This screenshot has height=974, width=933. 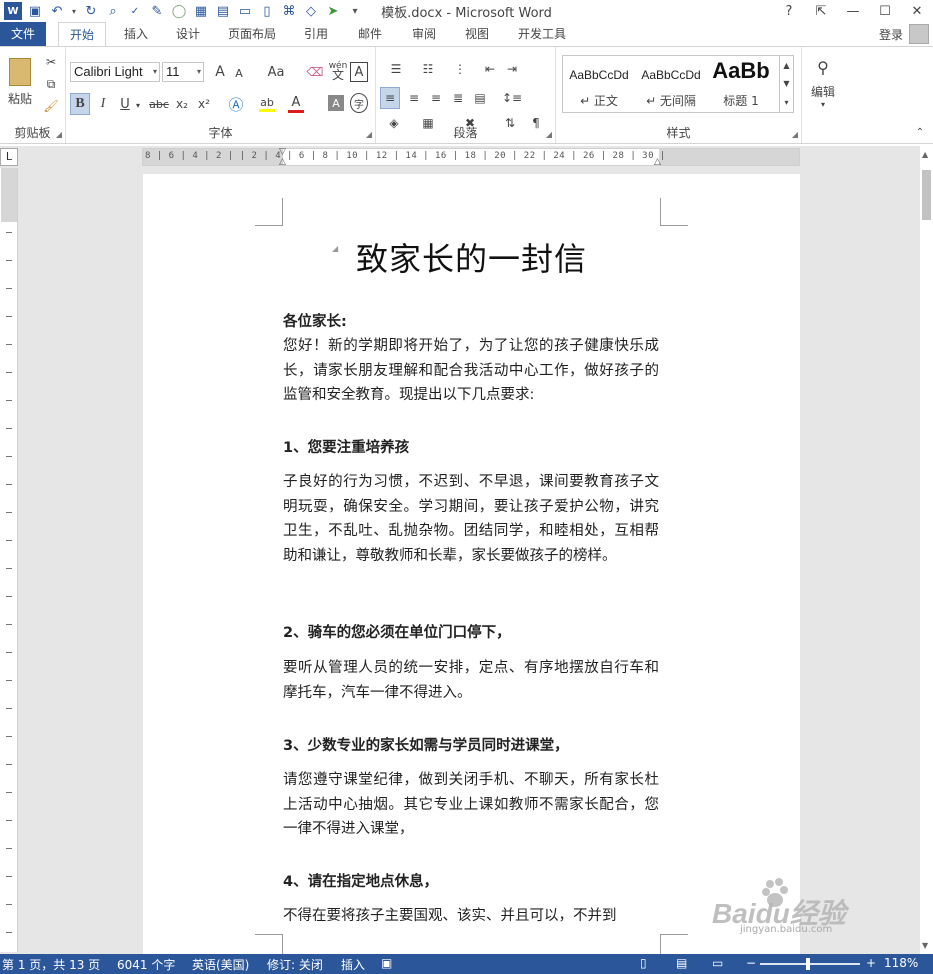 I want to click on font-size-combo: 11 ▾, so click(x=183, y=72).